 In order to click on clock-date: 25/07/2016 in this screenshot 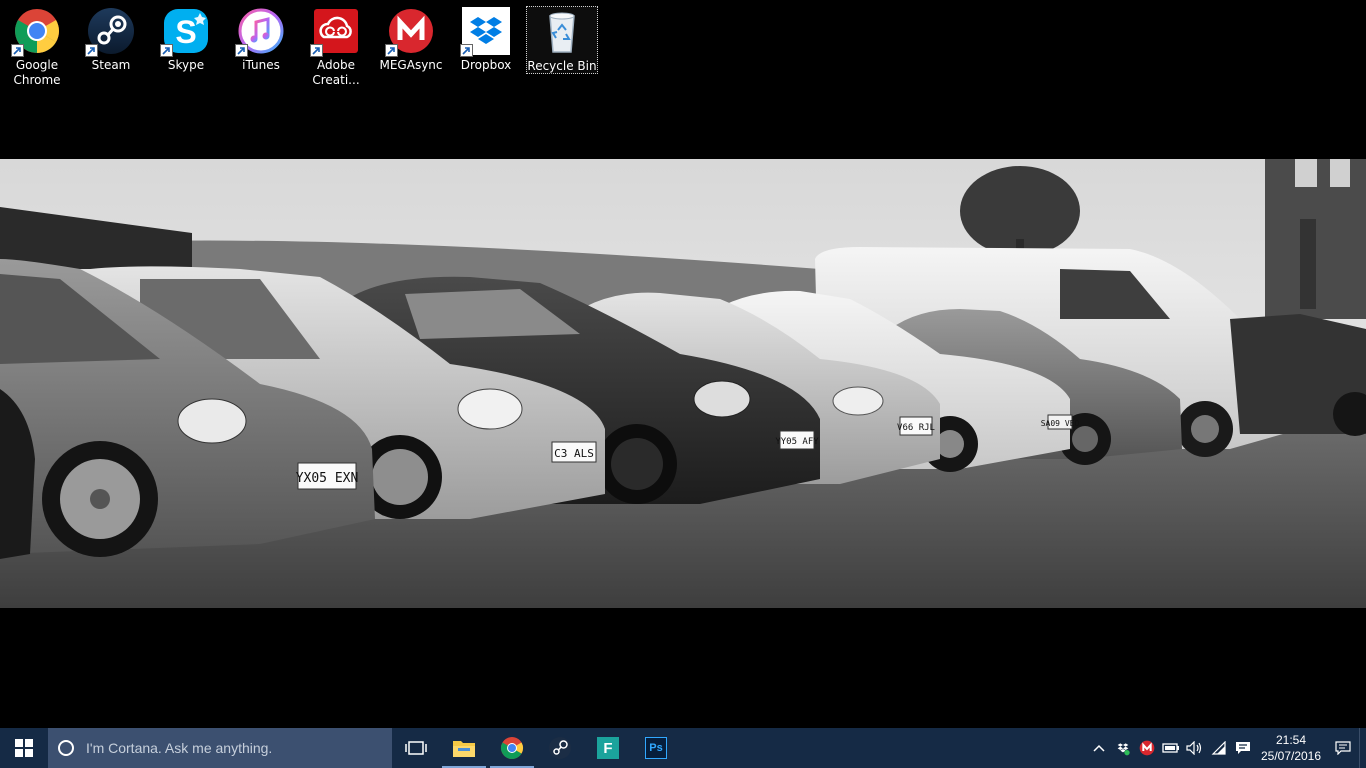, I will do `click(1291, 756)`.